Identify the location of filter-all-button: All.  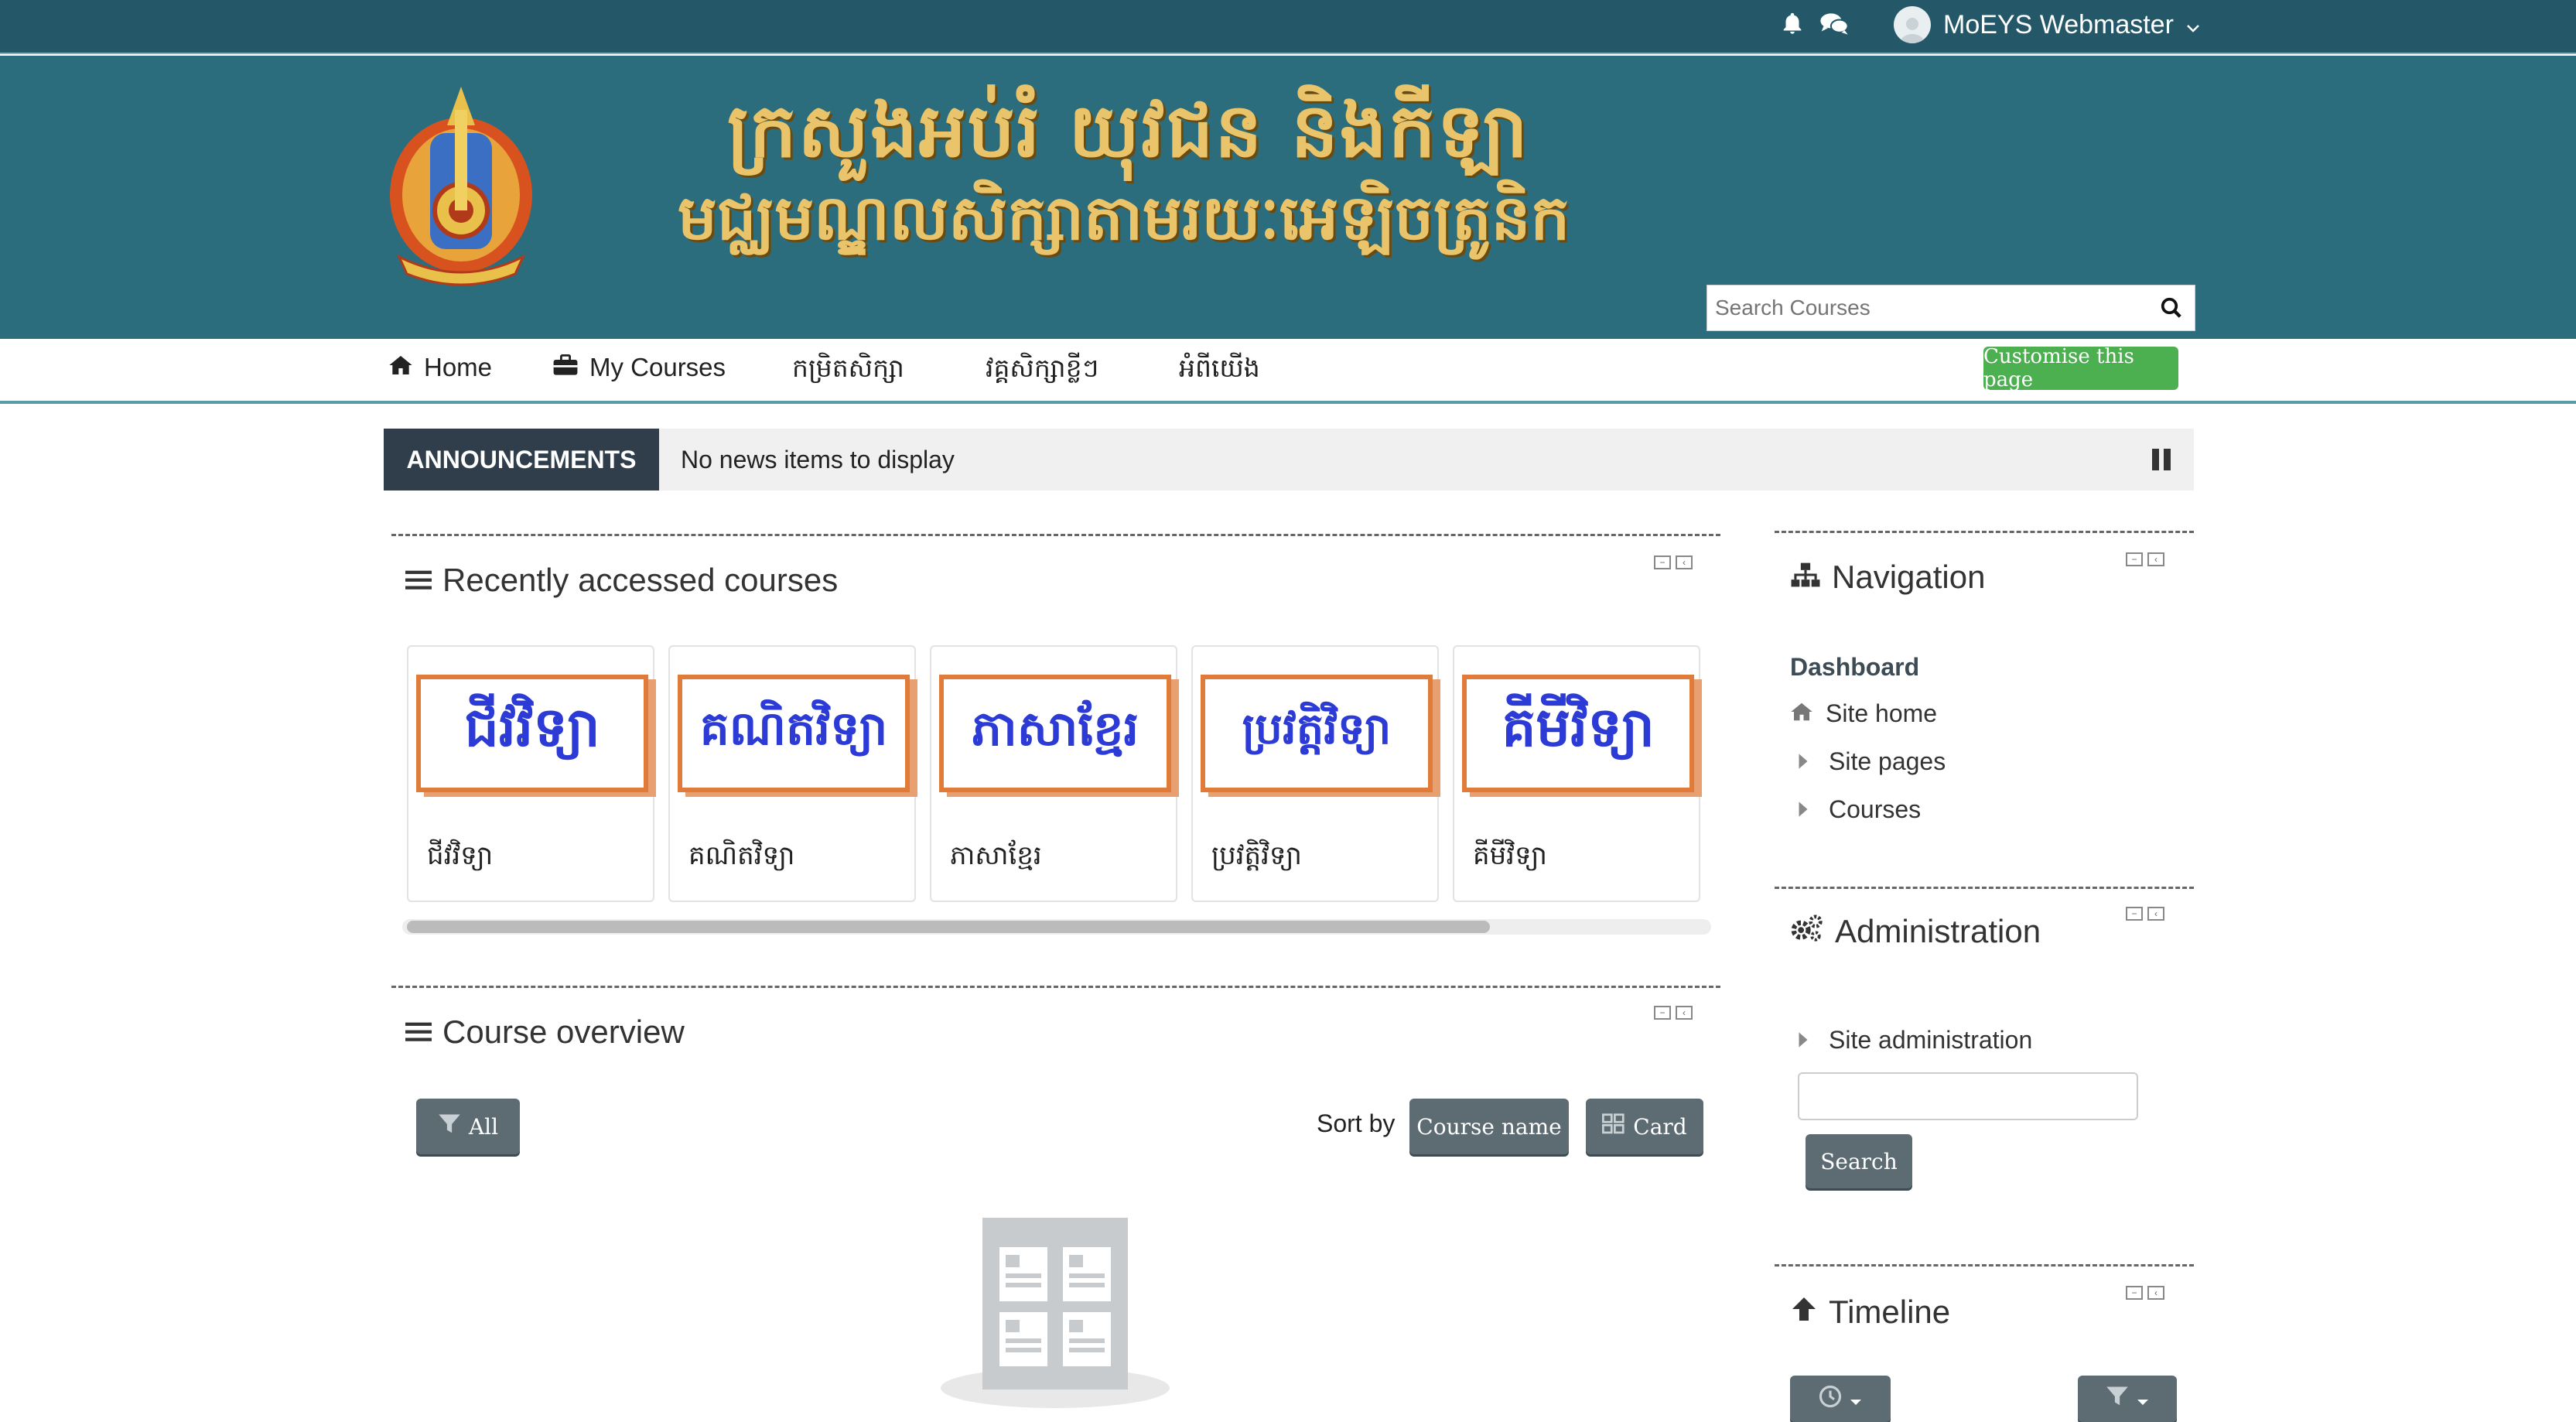
(468, 1126).